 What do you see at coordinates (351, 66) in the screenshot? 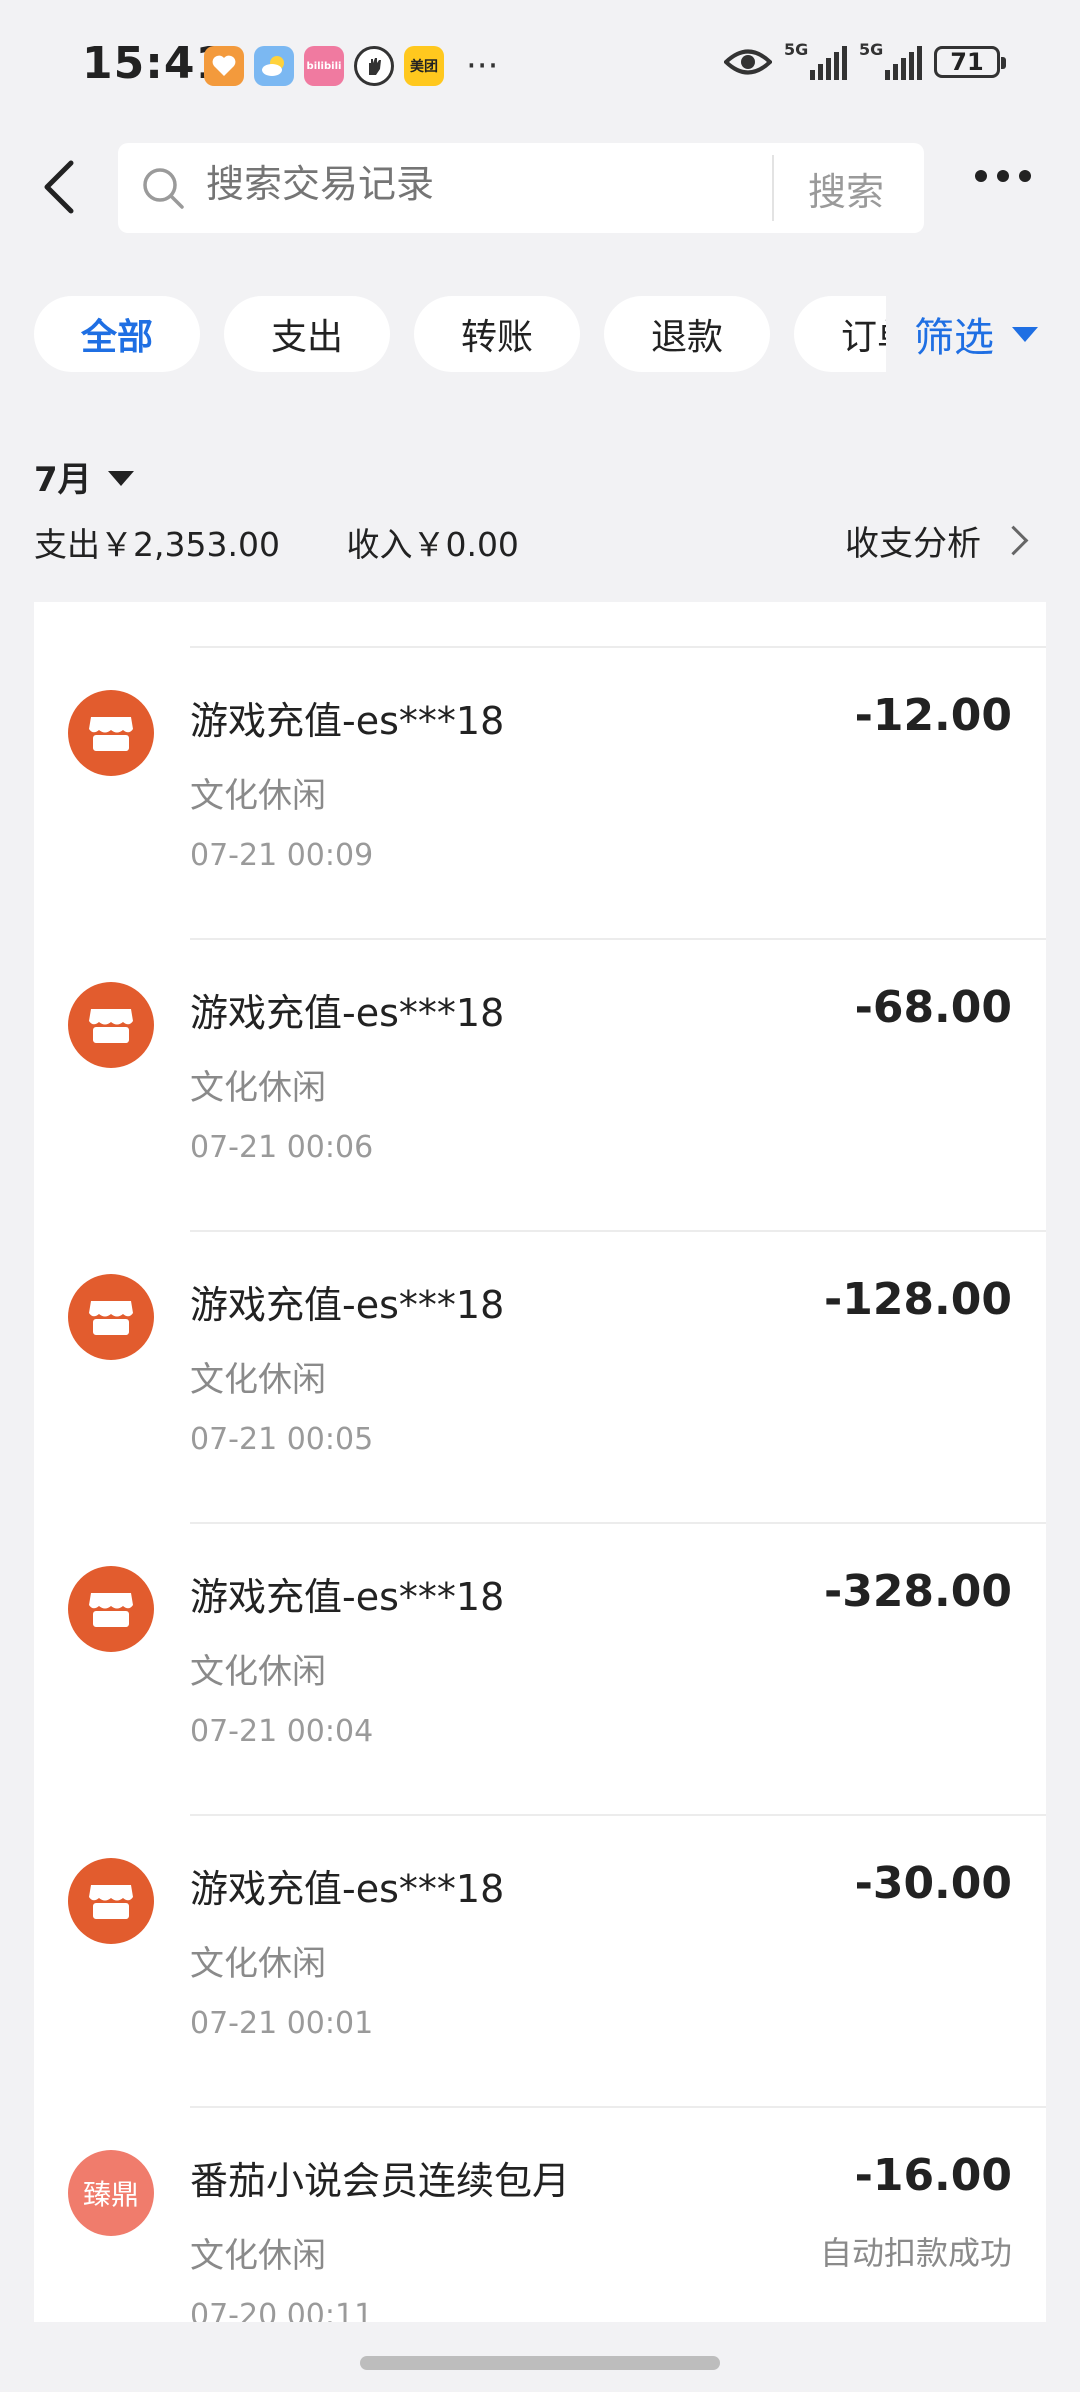
I see `notification-icons: bilibili 美团 ···` at bounding box center [351, 66].